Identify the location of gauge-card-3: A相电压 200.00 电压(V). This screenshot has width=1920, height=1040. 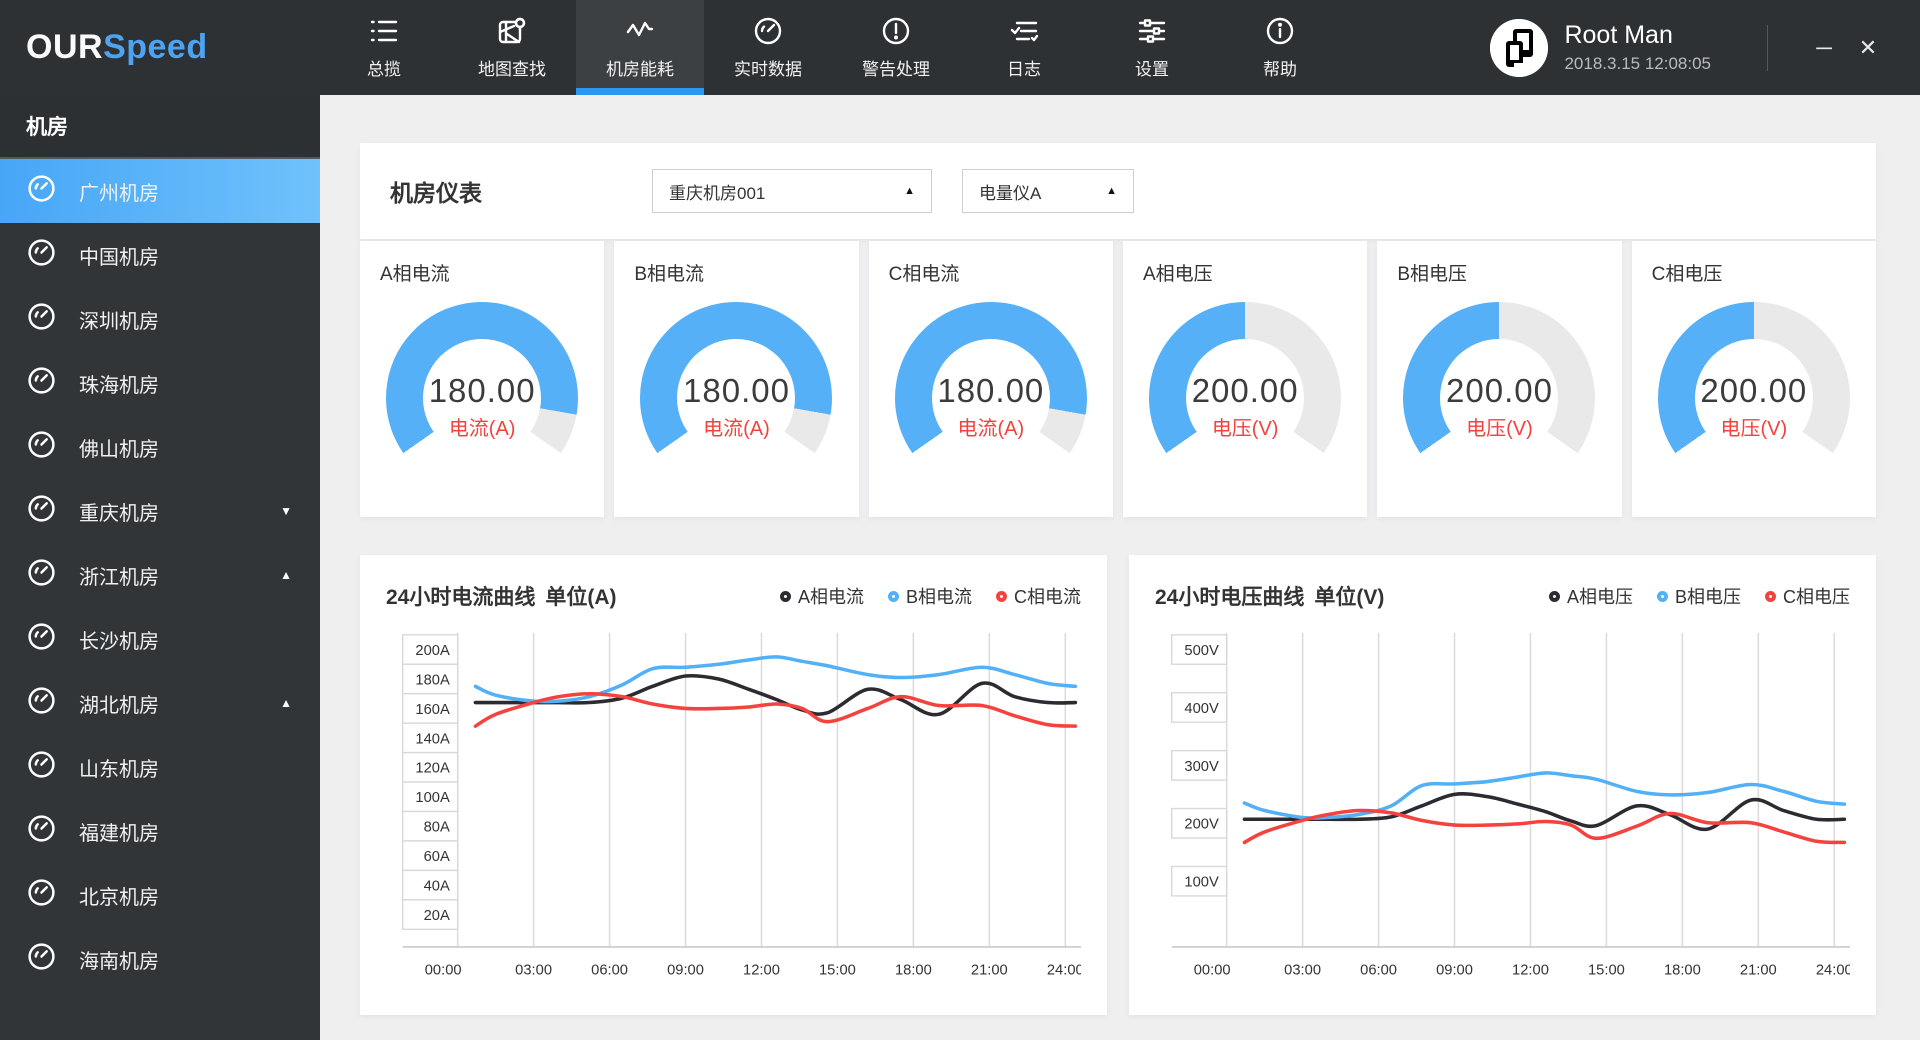
(1245, 379).